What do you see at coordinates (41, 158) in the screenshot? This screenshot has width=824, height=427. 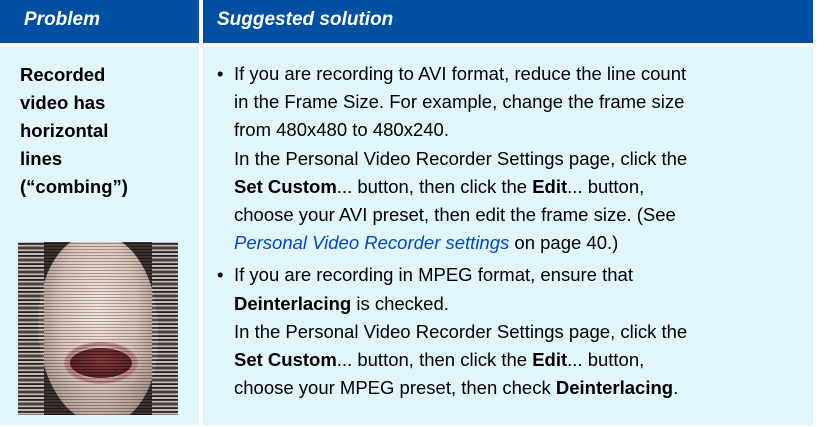 I see `problem-line: lines` at bounding box center [41, 158].